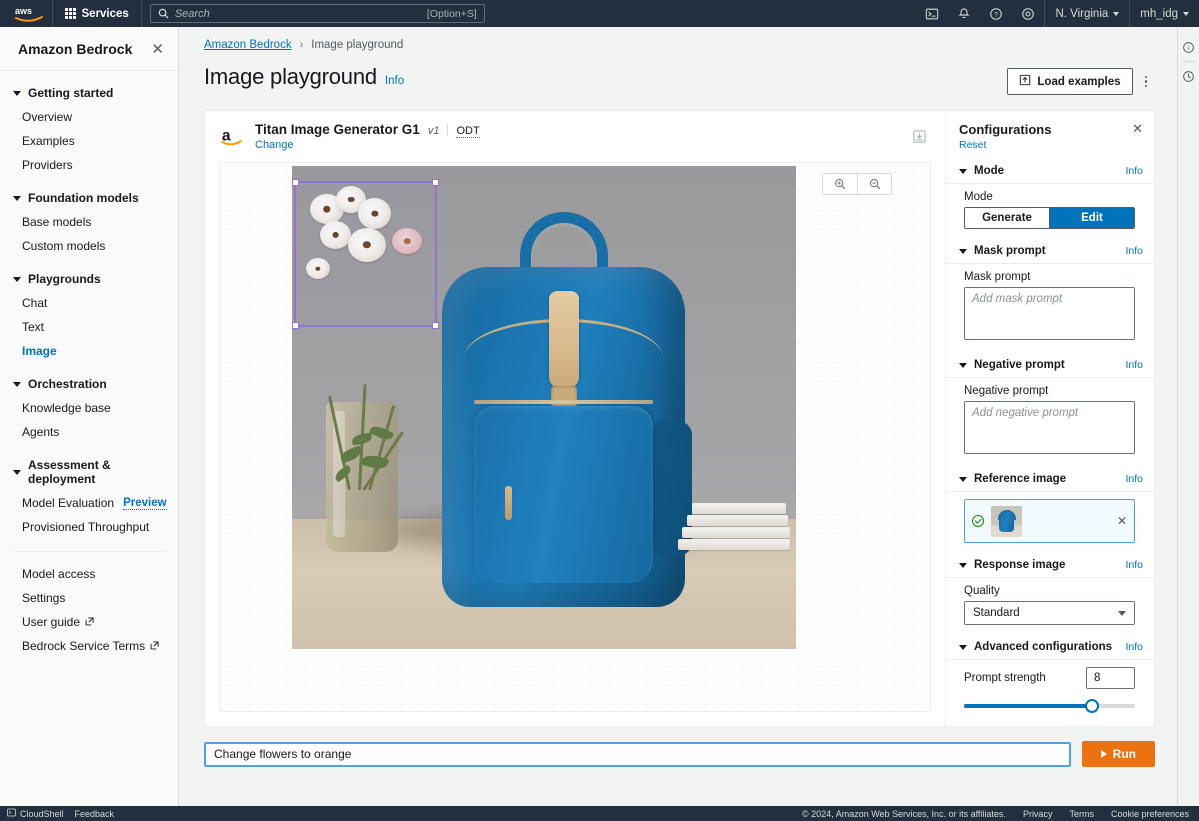  What do you see at coordinates (35, 813) in the screenshot?
I see `cloudshell-button: CloudShell` at bounding box center [35, 813].